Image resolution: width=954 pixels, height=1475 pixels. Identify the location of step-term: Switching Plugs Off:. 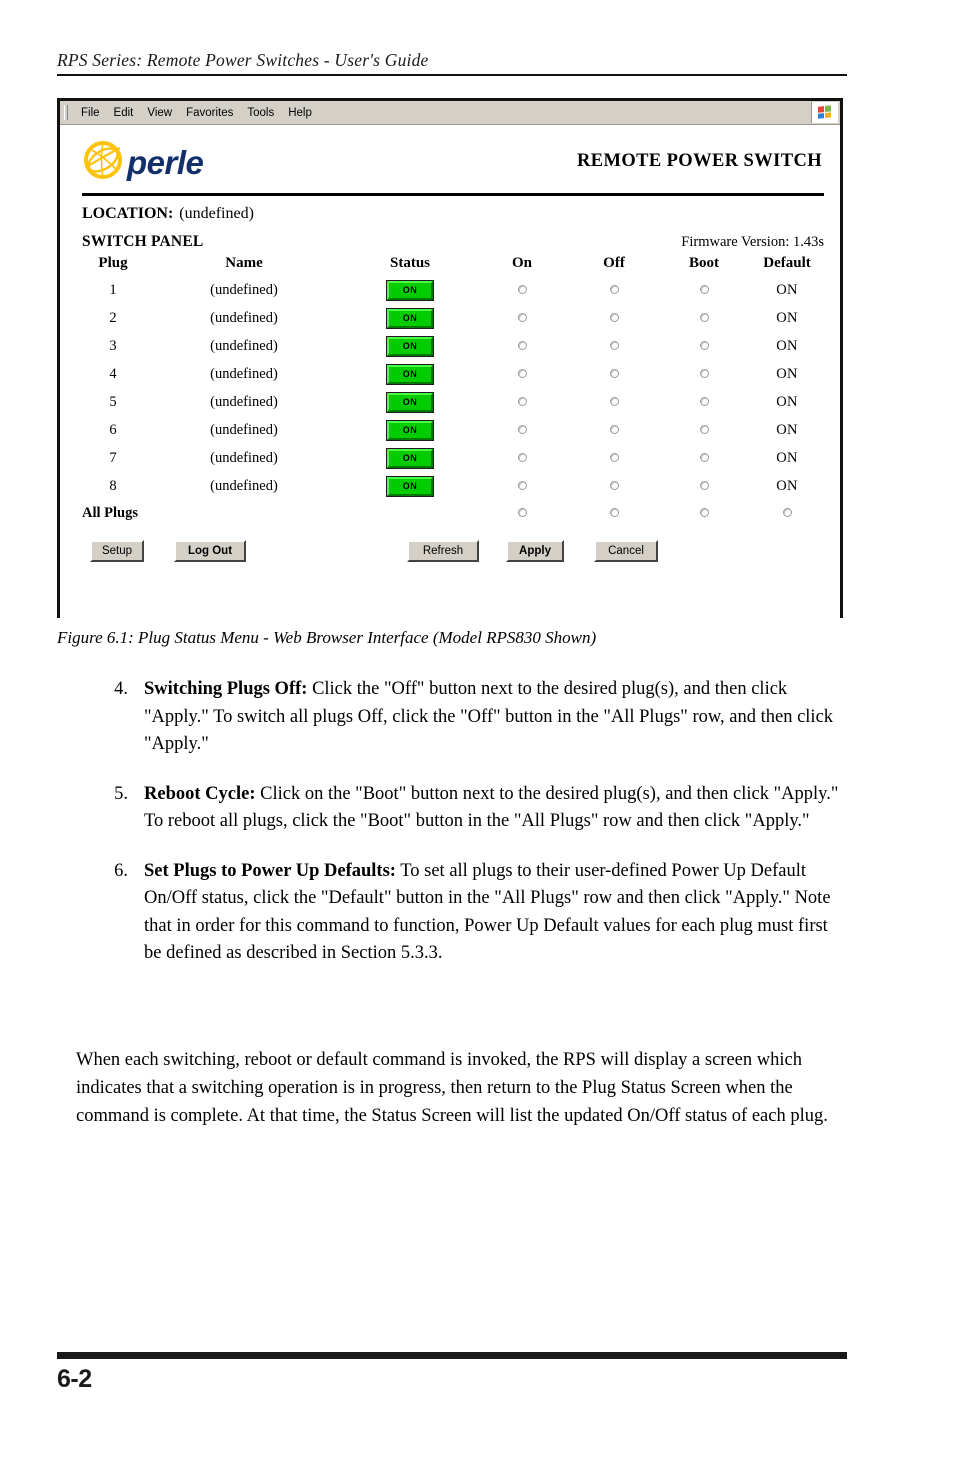
(226, 689).